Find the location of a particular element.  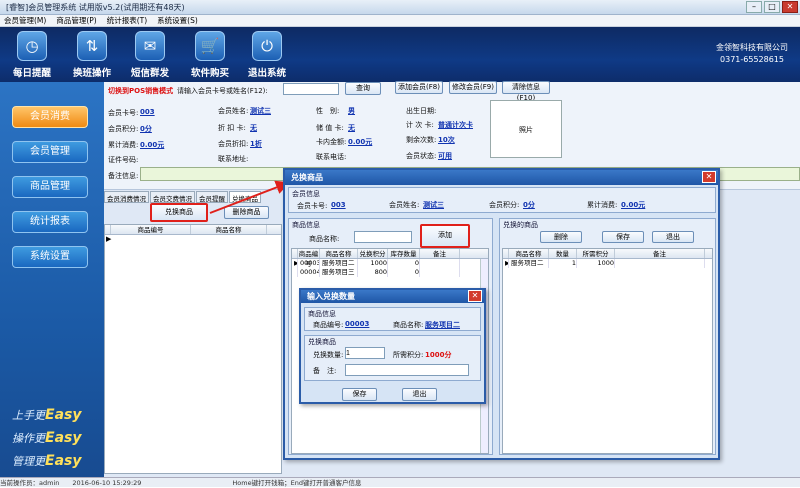

card-value: 003 is located at coordinates (338, 205).